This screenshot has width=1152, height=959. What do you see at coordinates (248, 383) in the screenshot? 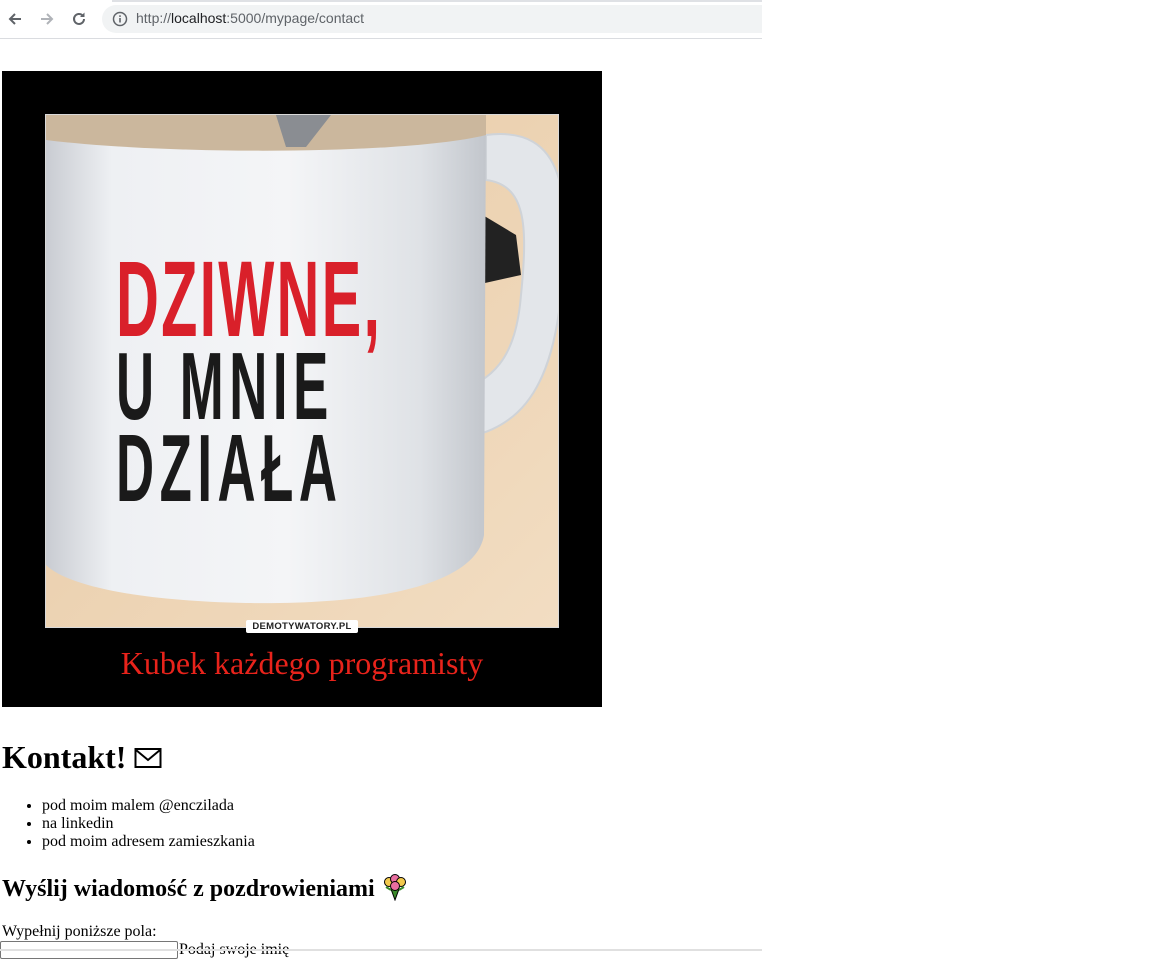
I see `mug-text: DZIWNE, U MNIE DZIAŁA` at bounding box center [248, 383].